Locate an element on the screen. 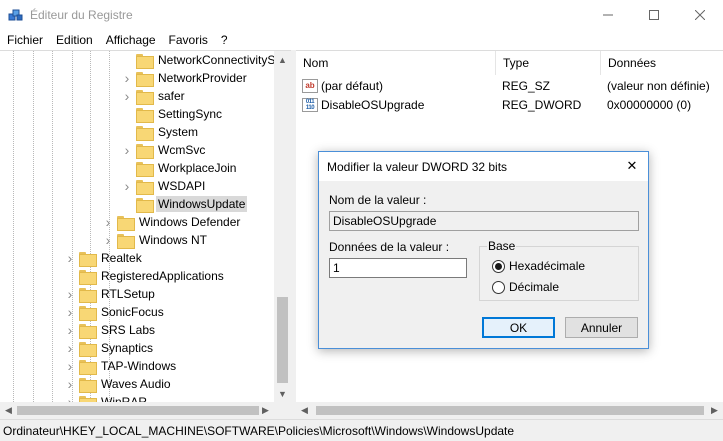 This screenshot has width=723, height=441. tree-item: › SRS Labs is located at coordinates (111, 330).